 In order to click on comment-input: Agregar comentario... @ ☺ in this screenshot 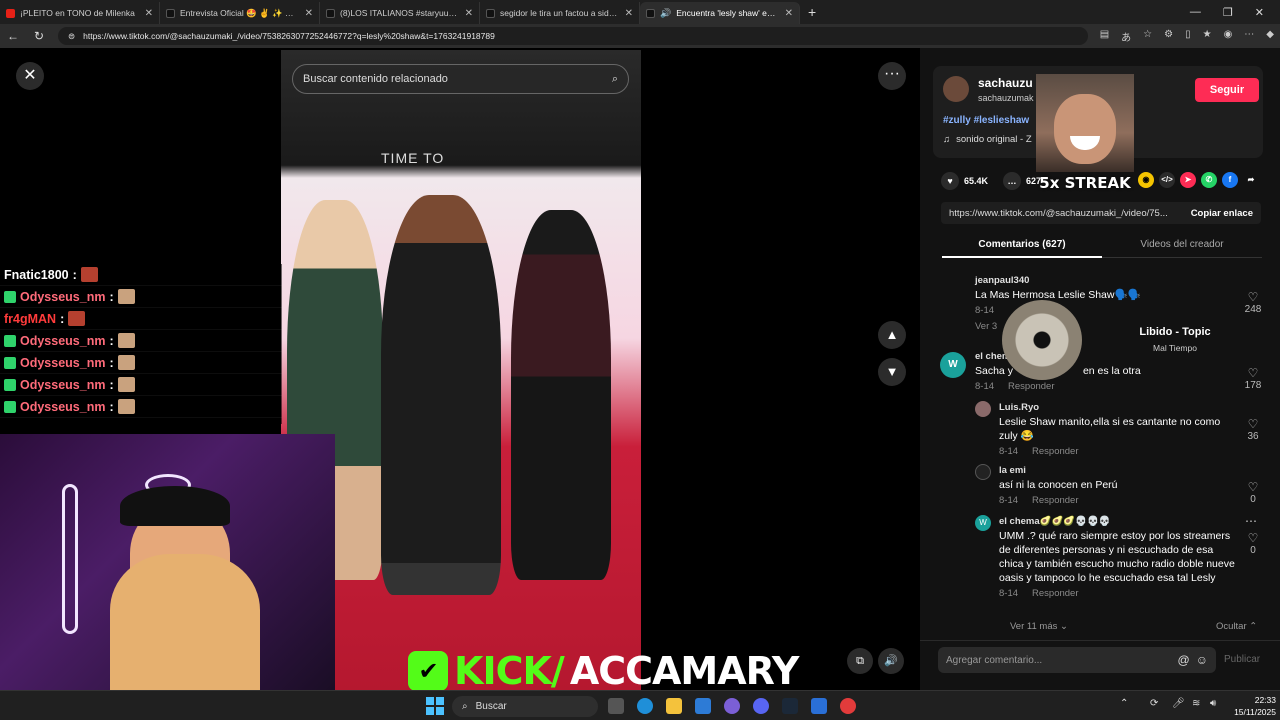, I will do `click(1077, 660)`.